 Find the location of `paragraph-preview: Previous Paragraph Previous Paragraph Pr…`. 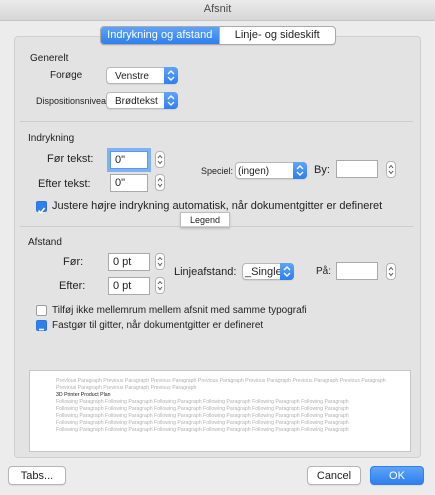

paragraph-preview: Previous Paragraph Previous Paragraph Pr… is located at coordinates (220, 411).